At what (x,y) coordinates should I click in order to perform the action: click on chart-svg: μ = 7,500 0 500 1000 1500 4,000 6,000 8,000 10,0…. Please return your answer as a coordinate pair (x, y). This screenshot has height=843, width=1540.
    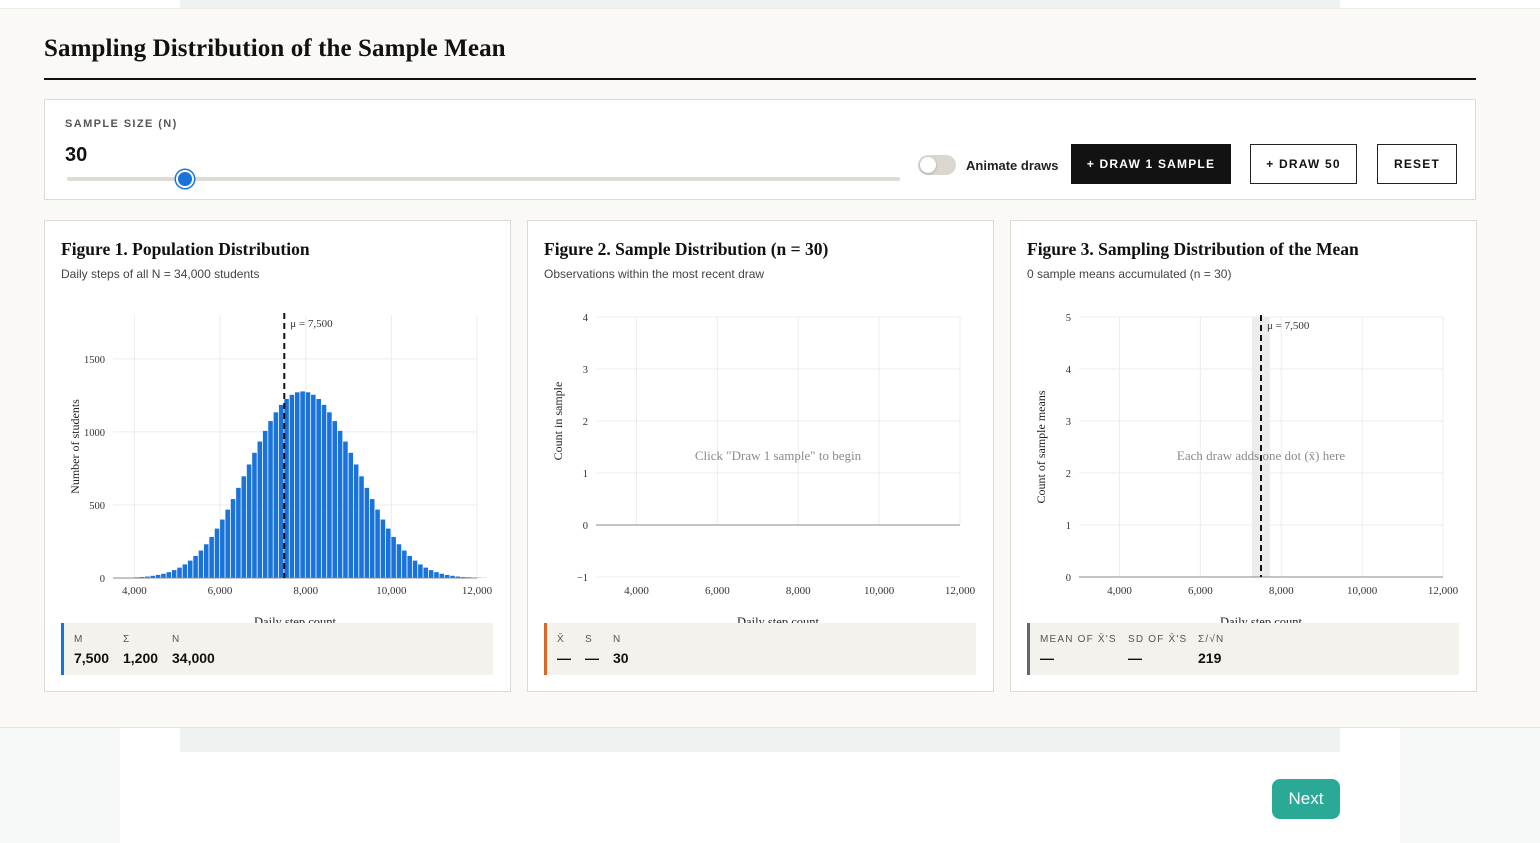
    Looking at the image, I should click on (280, 468).